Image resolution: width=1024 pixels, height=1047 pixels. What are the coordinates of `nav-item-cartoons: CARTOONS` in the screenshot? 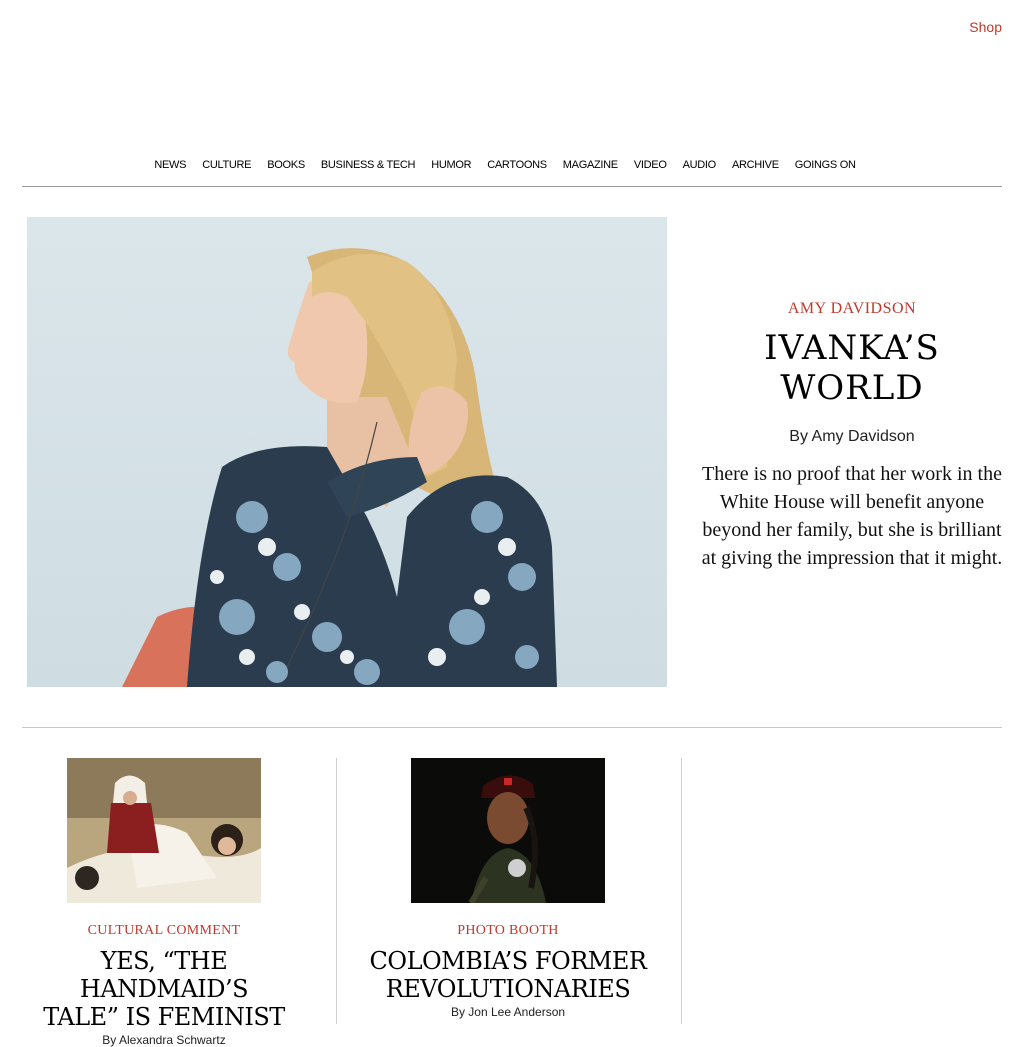 It's located at (517, 165).